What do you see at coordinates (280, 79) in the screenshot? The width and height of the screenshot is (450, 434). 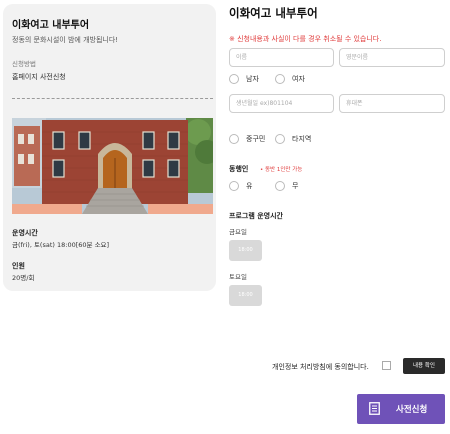 I see `gender-female-radio` at bounding box center [280, 79].